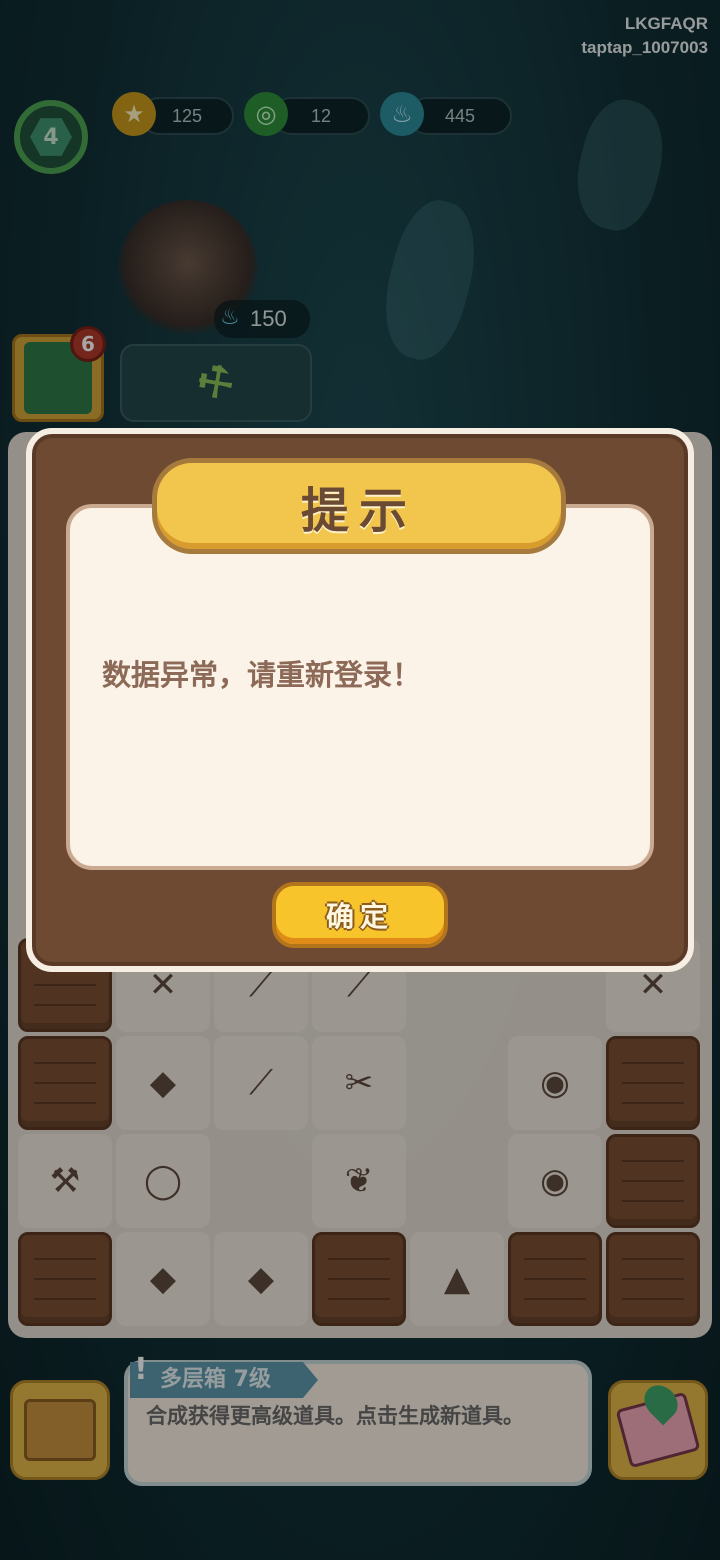  I want to click on dialog-title-banner: 提示, so click(359, 506).